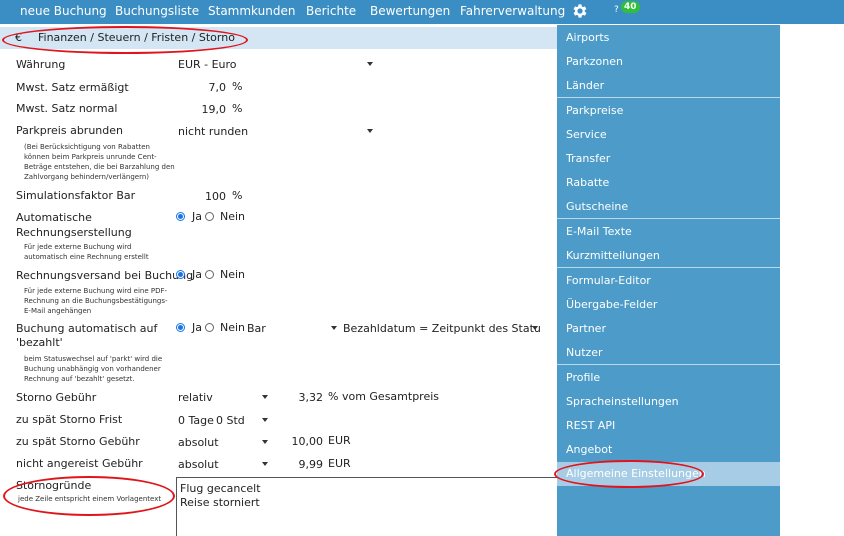  Describe the element at coordinates (297, 441) in the screenshot. I see `storno-spaet-input: 10,00` at that location.